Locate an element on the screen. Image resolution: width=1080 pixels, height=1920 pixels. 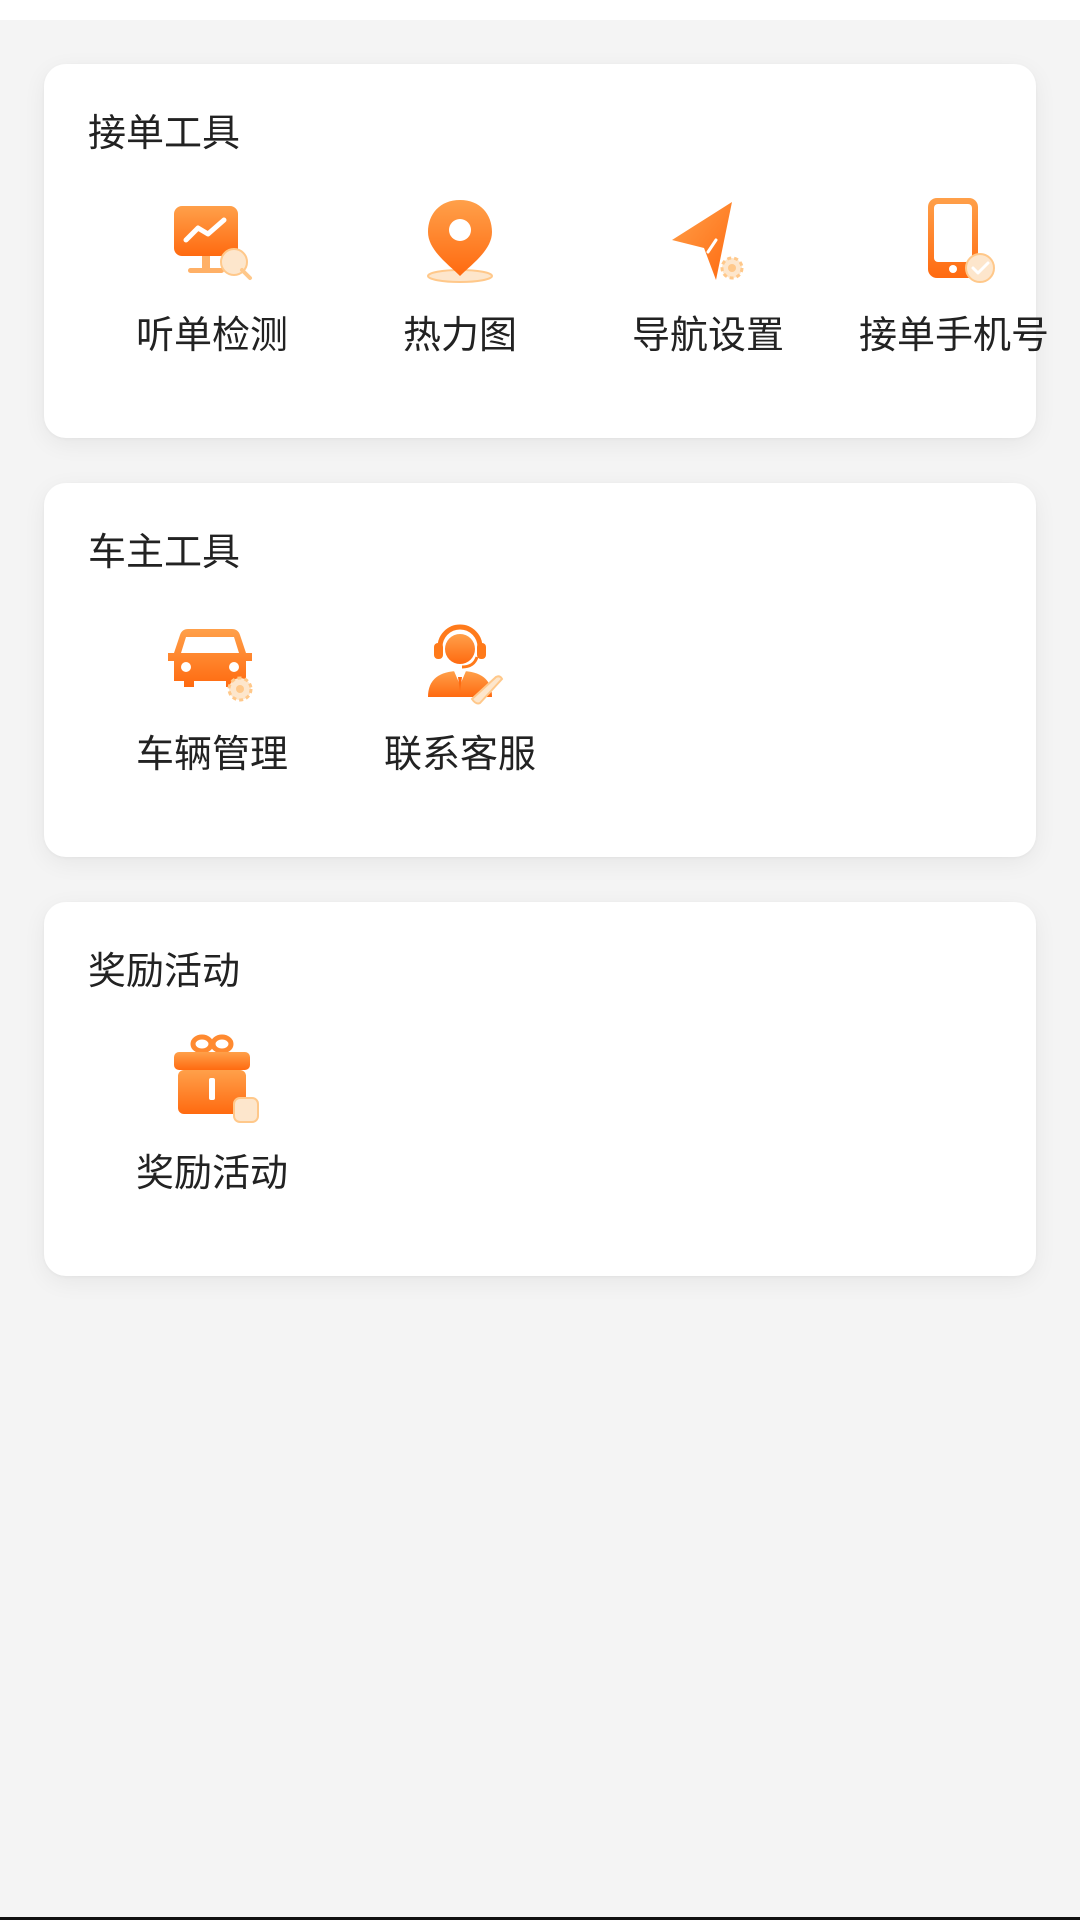
contact-service-tool: 联系客服 is located at coordinates (460, 696).